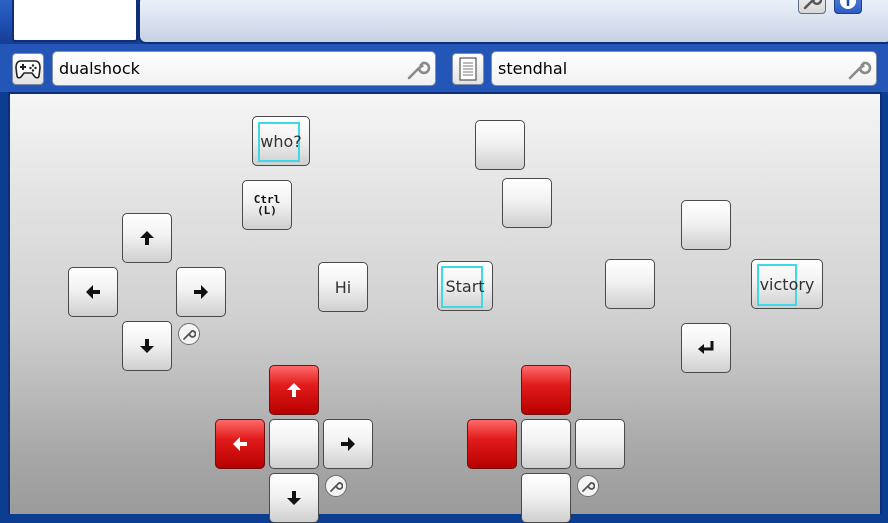 This screenshot has width=888, height=523. Describe the element at coordinates (513, 22) in the screenshot. I see `top-content-frame` at that location.